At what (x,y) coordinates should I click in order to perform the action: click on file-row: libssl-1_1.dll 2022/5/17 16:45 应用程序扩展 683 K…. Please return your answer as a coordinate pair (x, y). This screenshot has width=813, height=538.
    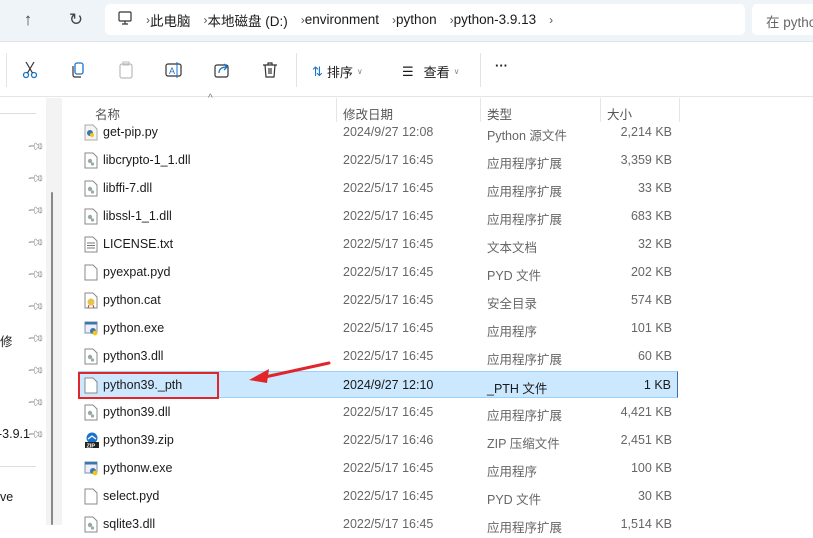
    Looking at the image, I should click on (378, 216).